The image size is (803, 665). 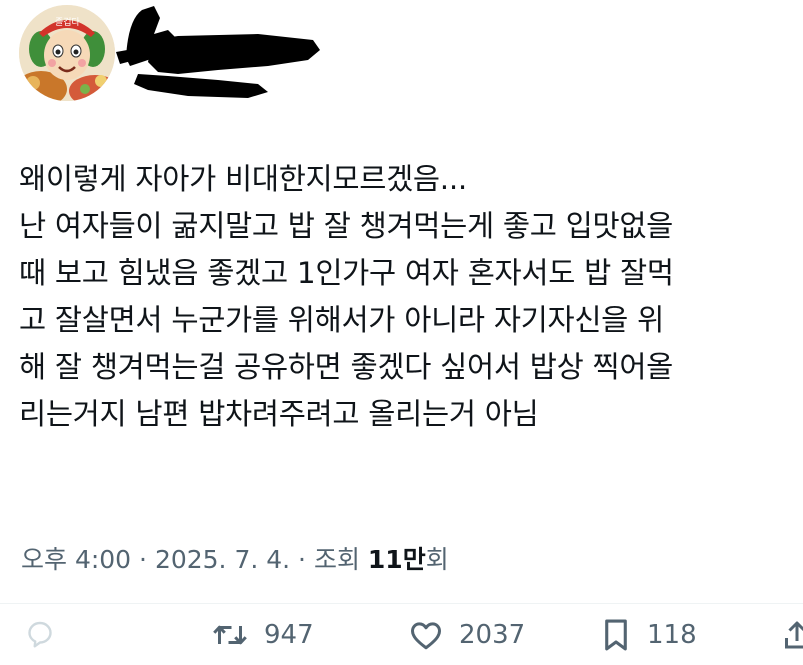 What do you see at coordinates (346, 226) in the screenshot?
I see `tweet-line: 난 여자들이 굶지말고 밥 잘 챙겨먹는게 좋고 입맛없을` at bounding box center [346, 226].